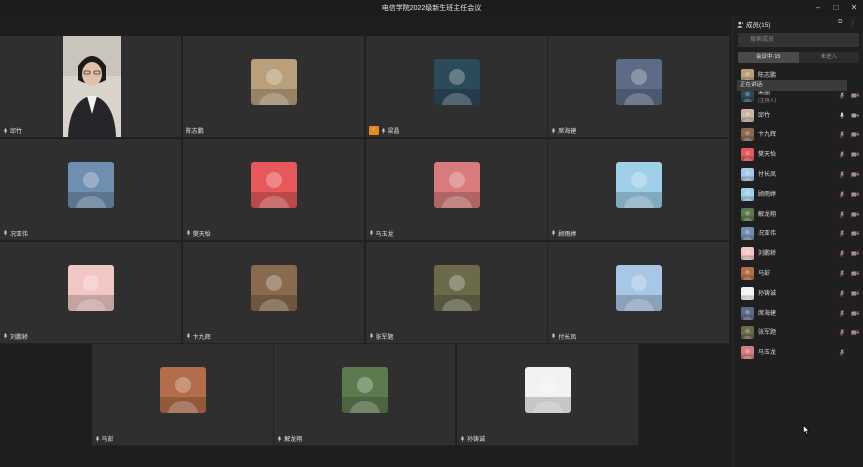 The image size is (863, 467). What do you see at coordinates (567, 132) in the screenshot?
I see `participant-name: 席海建` at bounding box center [567, 132].